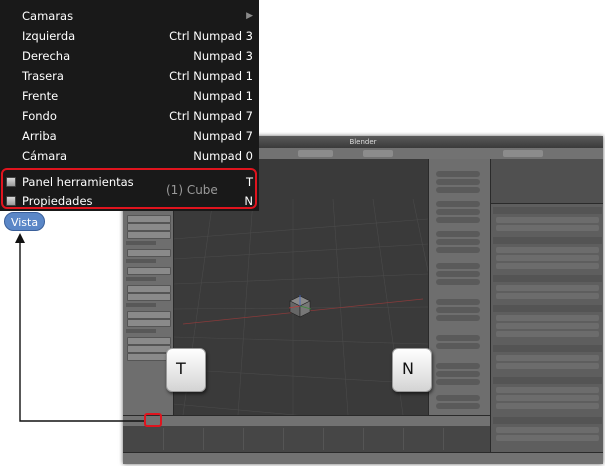  I want to click on key-t-icon: T, so click(186, 370).